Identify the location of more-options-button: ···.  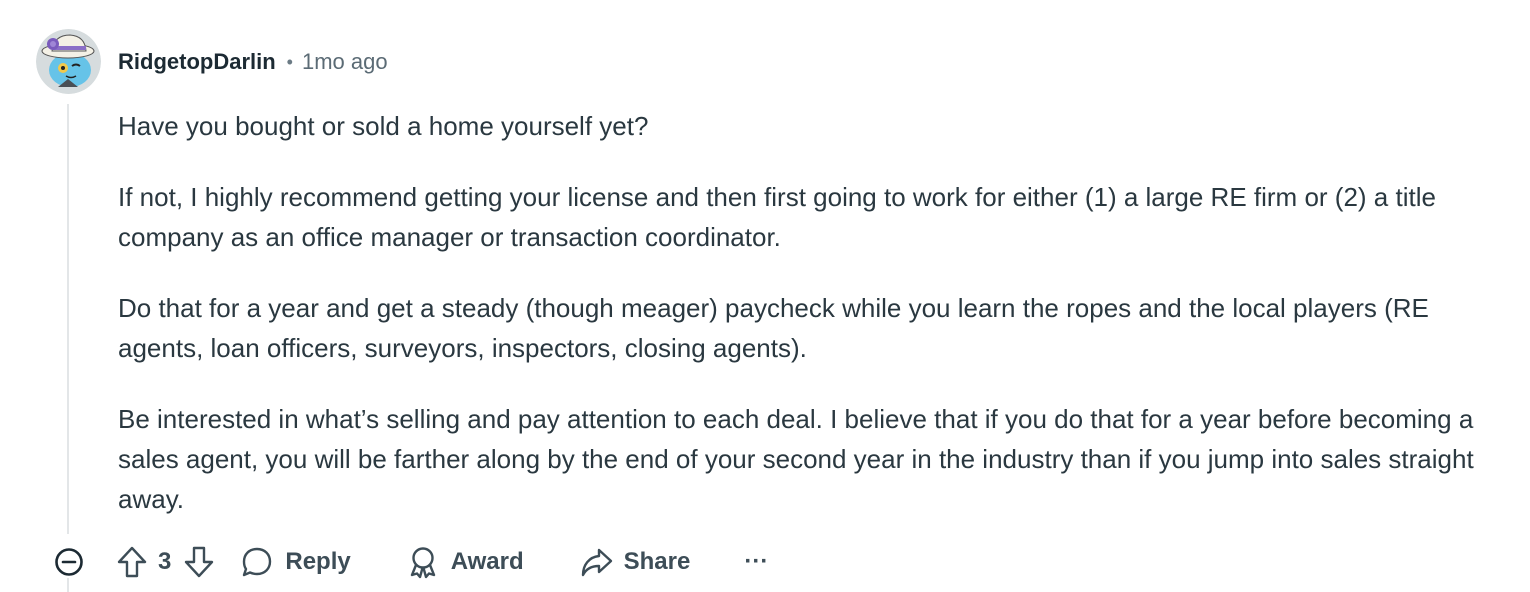
(756, 562).